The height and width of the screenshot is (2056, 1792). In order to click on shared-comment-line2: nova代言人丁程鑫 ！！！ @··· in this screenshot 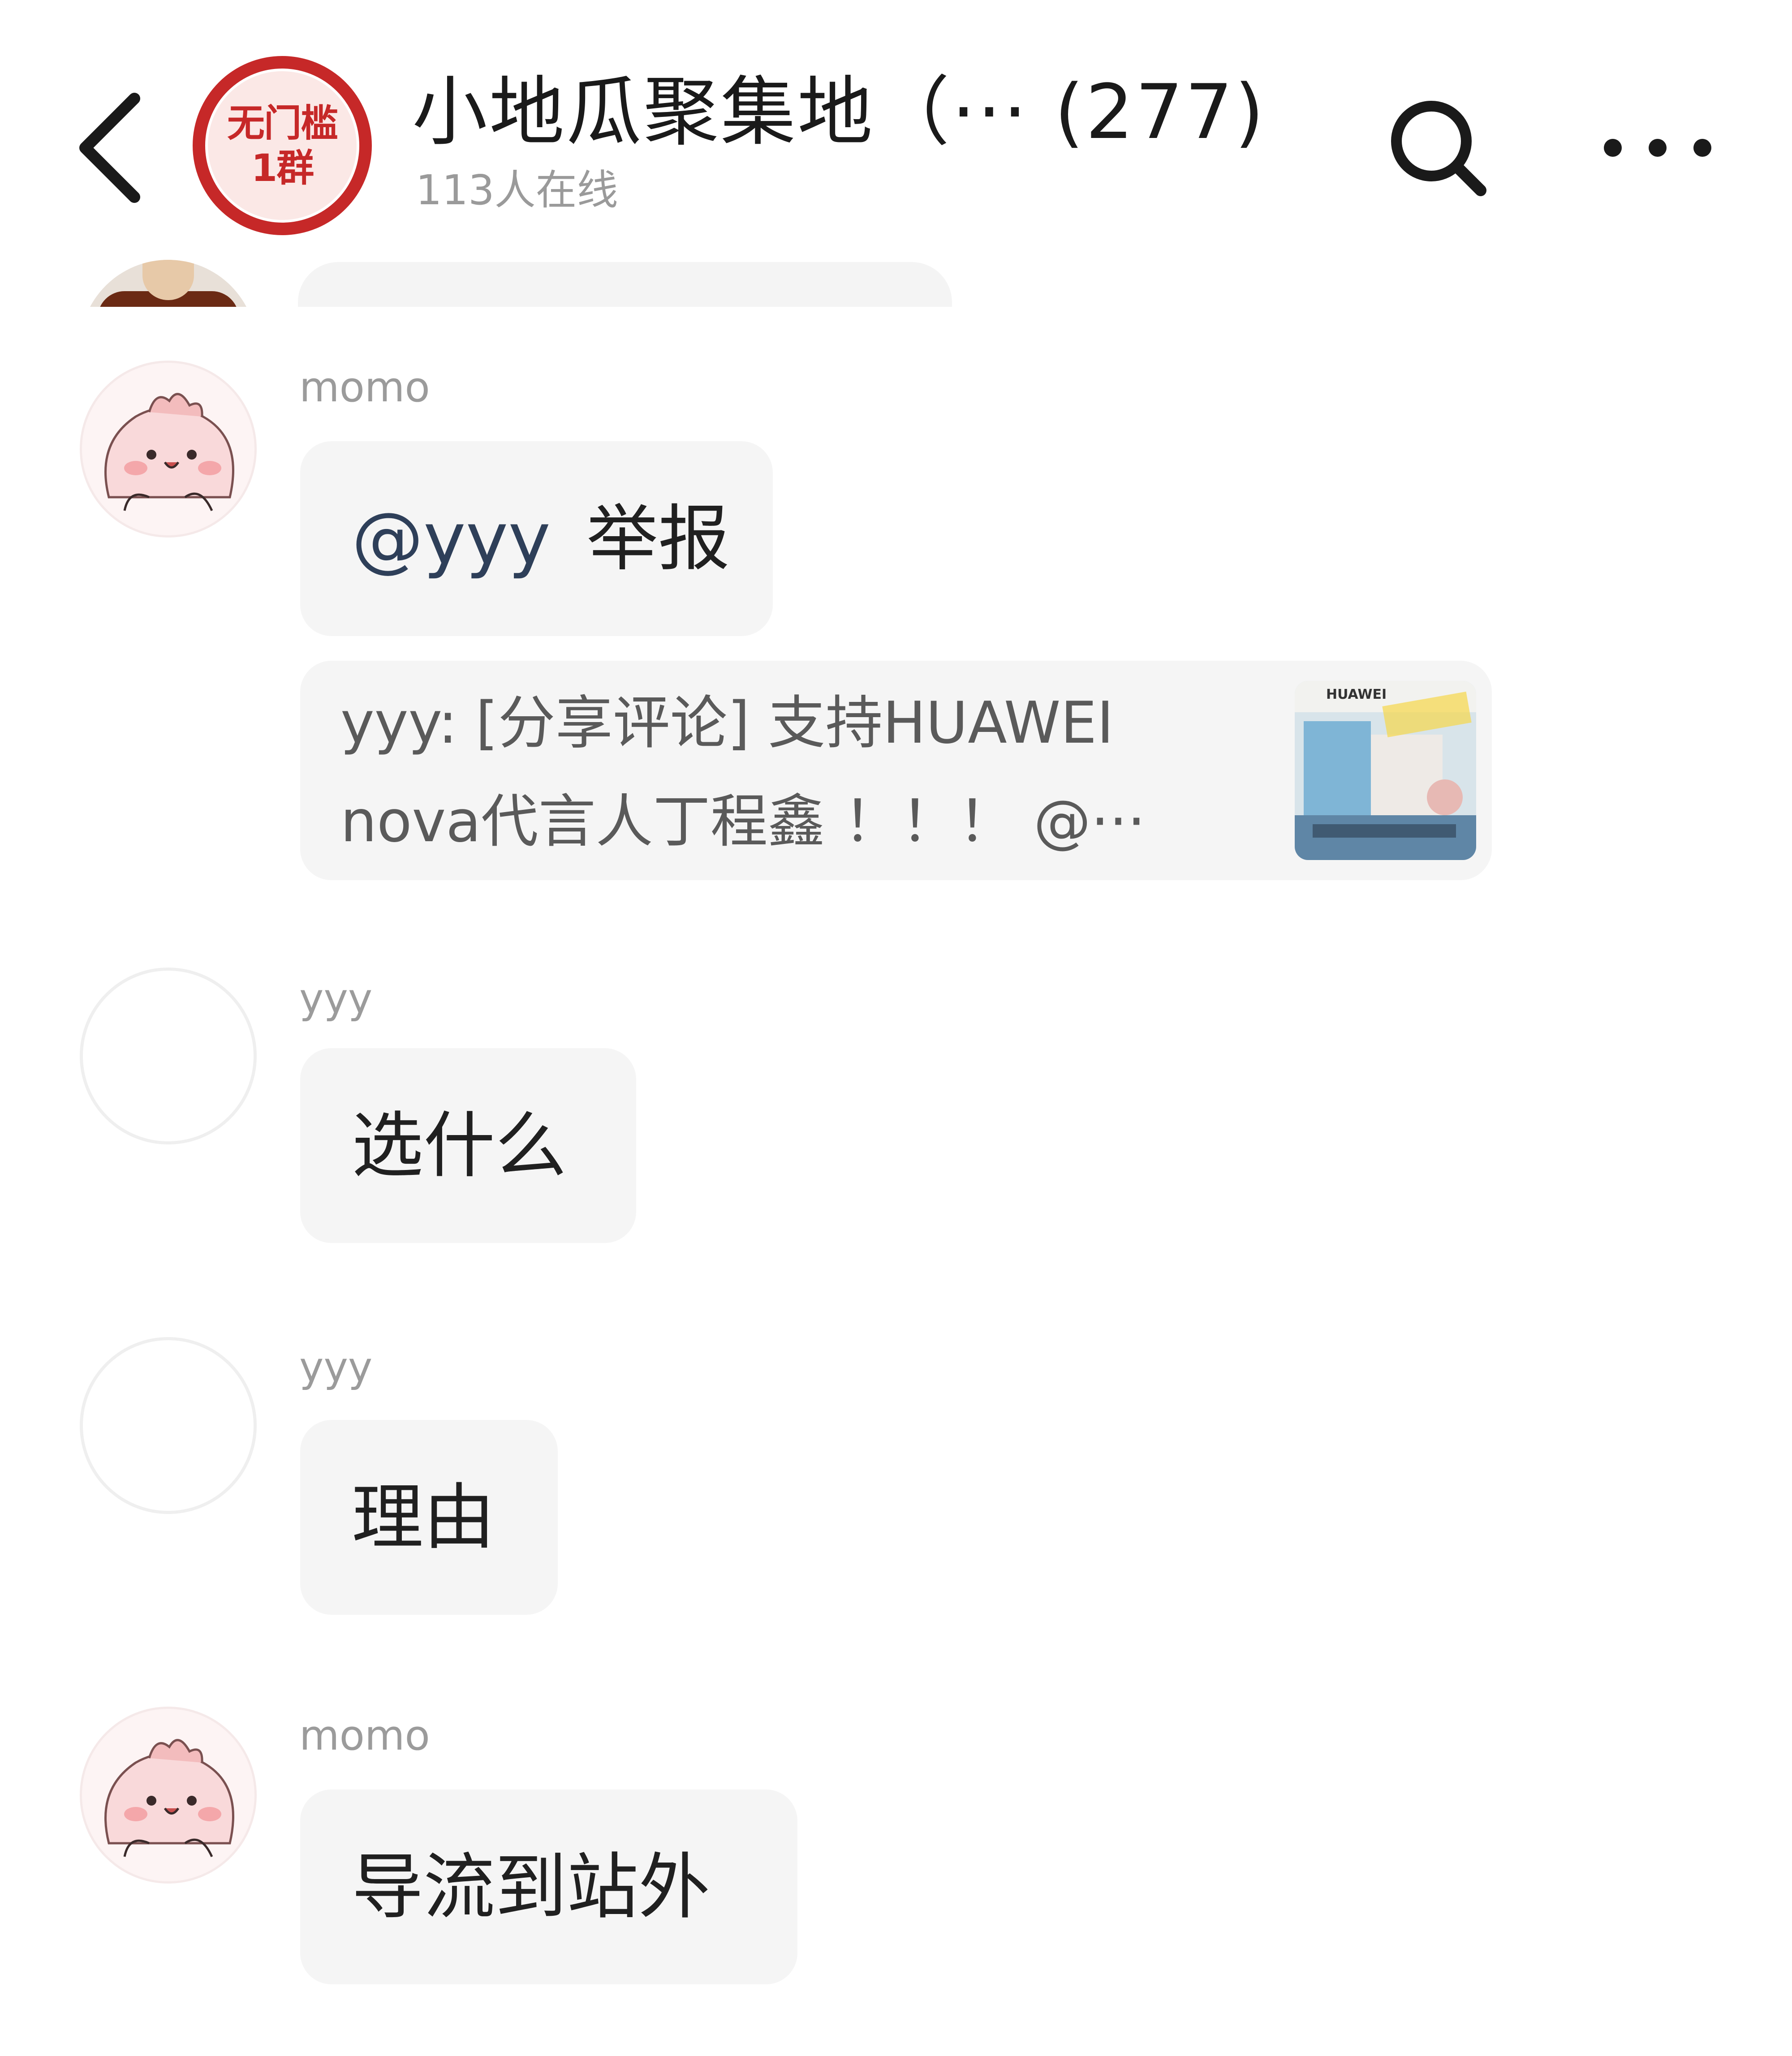, I will do `click(743, 821)`.